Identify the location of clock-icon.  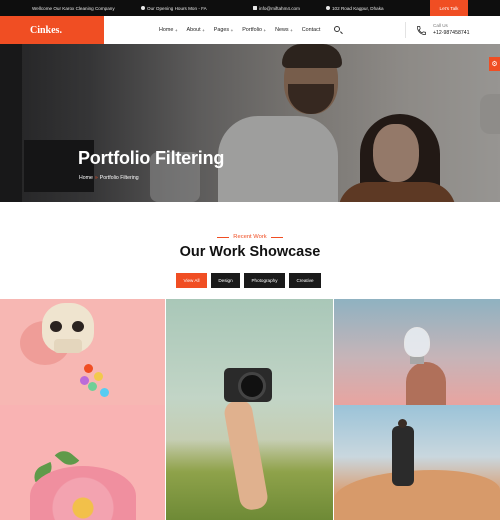
(143, 8).